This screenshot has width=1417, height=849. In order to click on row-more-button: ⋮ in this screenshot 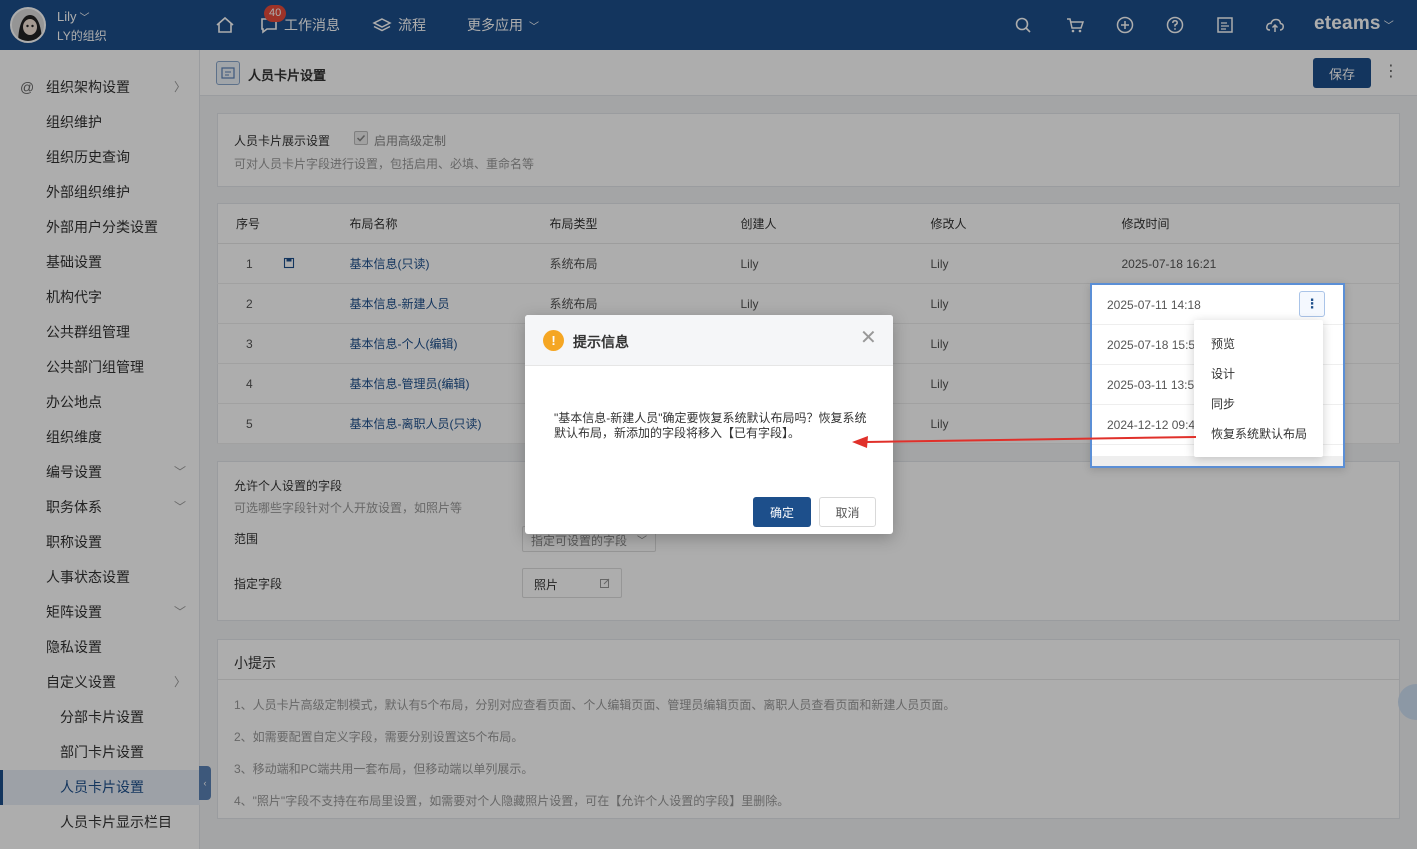, I will do `click(1312, 304)`.